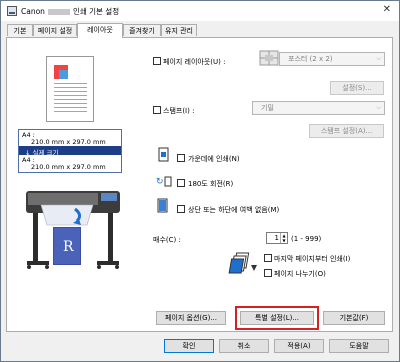  Describe the element at coordinates (55, 30) in the screenshot. I see `tab-page-setup: 페이지 설정` at that location.